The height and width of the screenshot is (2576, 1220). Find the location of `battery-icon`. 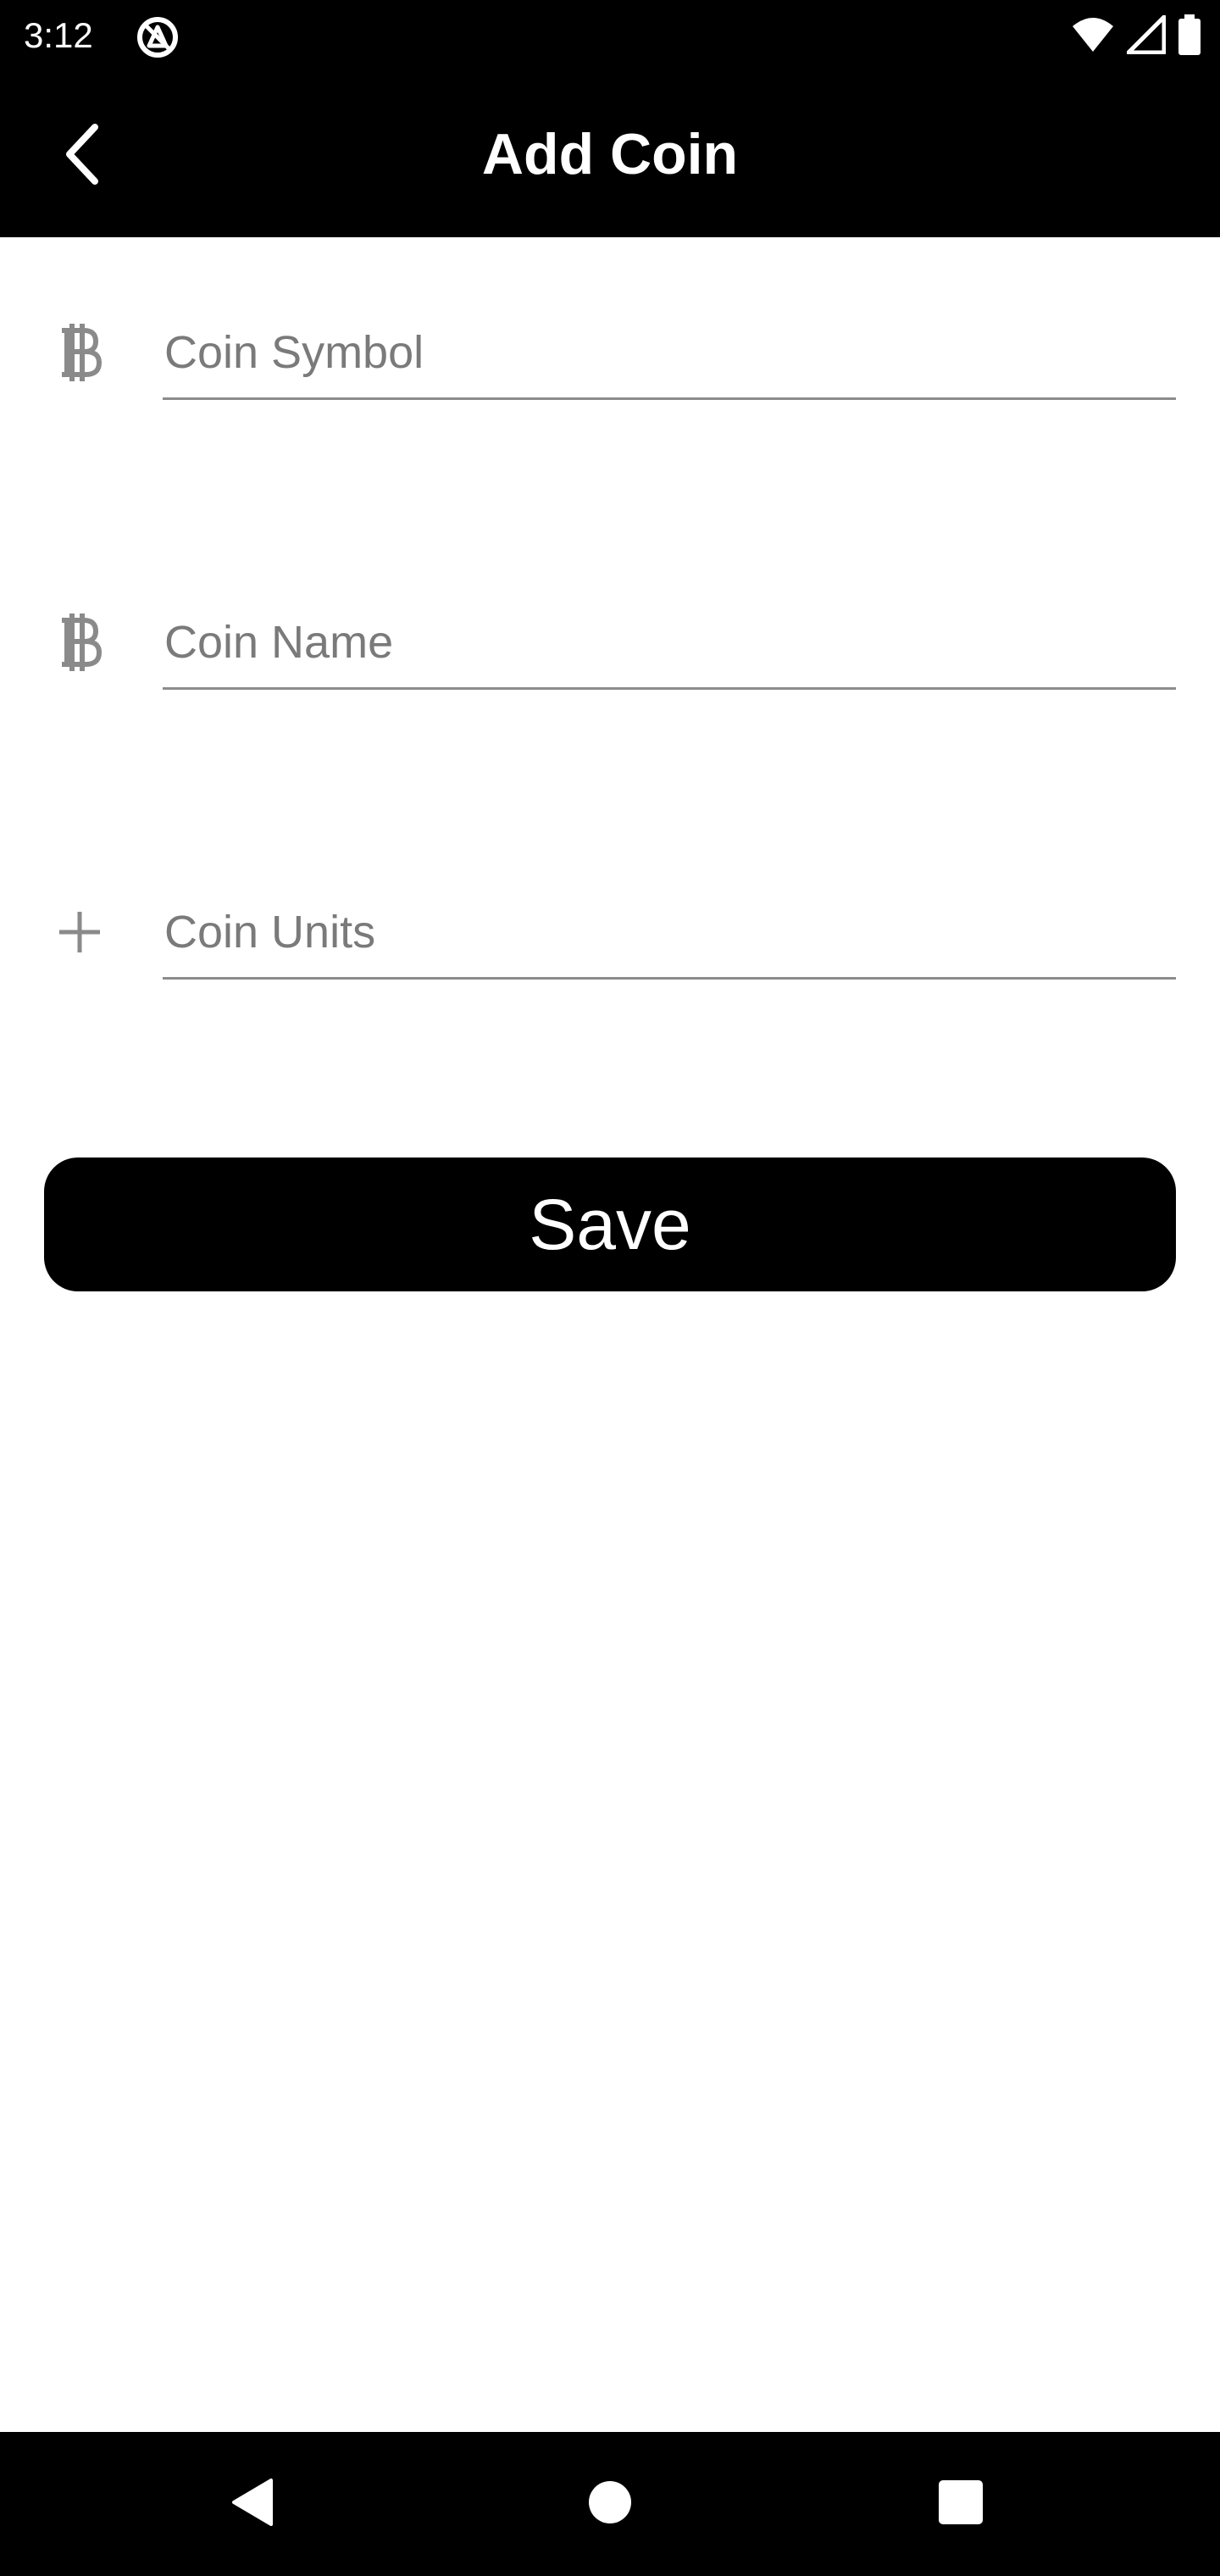

battery-icon is located at coordinates (1189, 36).